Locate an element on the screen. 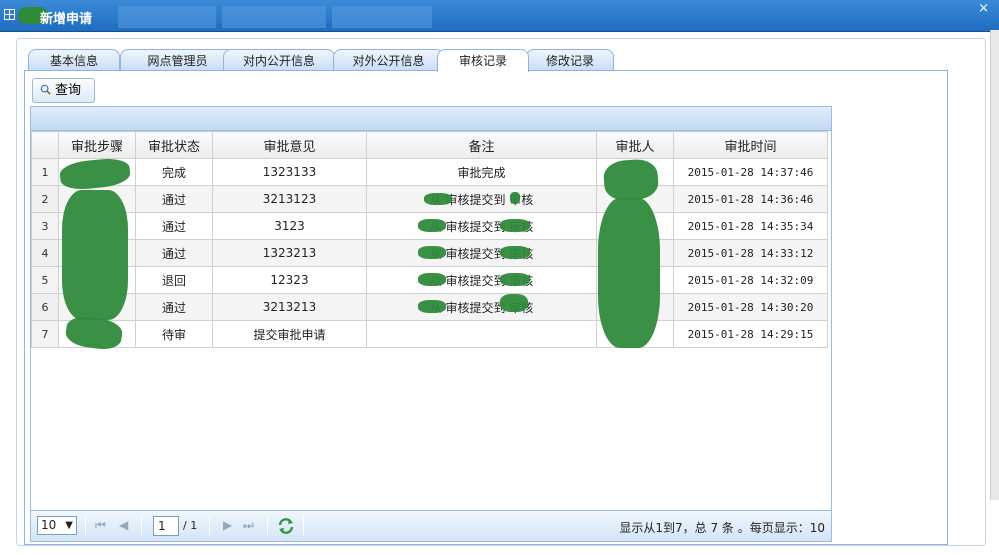 Image resolution: width=999 pixels, height=555 pixels. page-scrollbar is located at coordinates (994, 265).